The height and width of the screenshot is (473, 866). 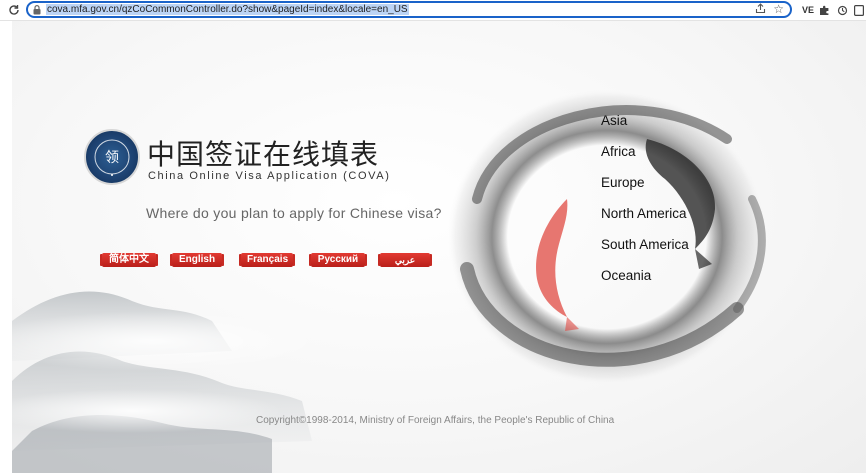 What do you see at coordinates (129, 260) in the screenshot?
I see `language-button-simplified-chinese: 简体中文` at bounding box center [129, 260].